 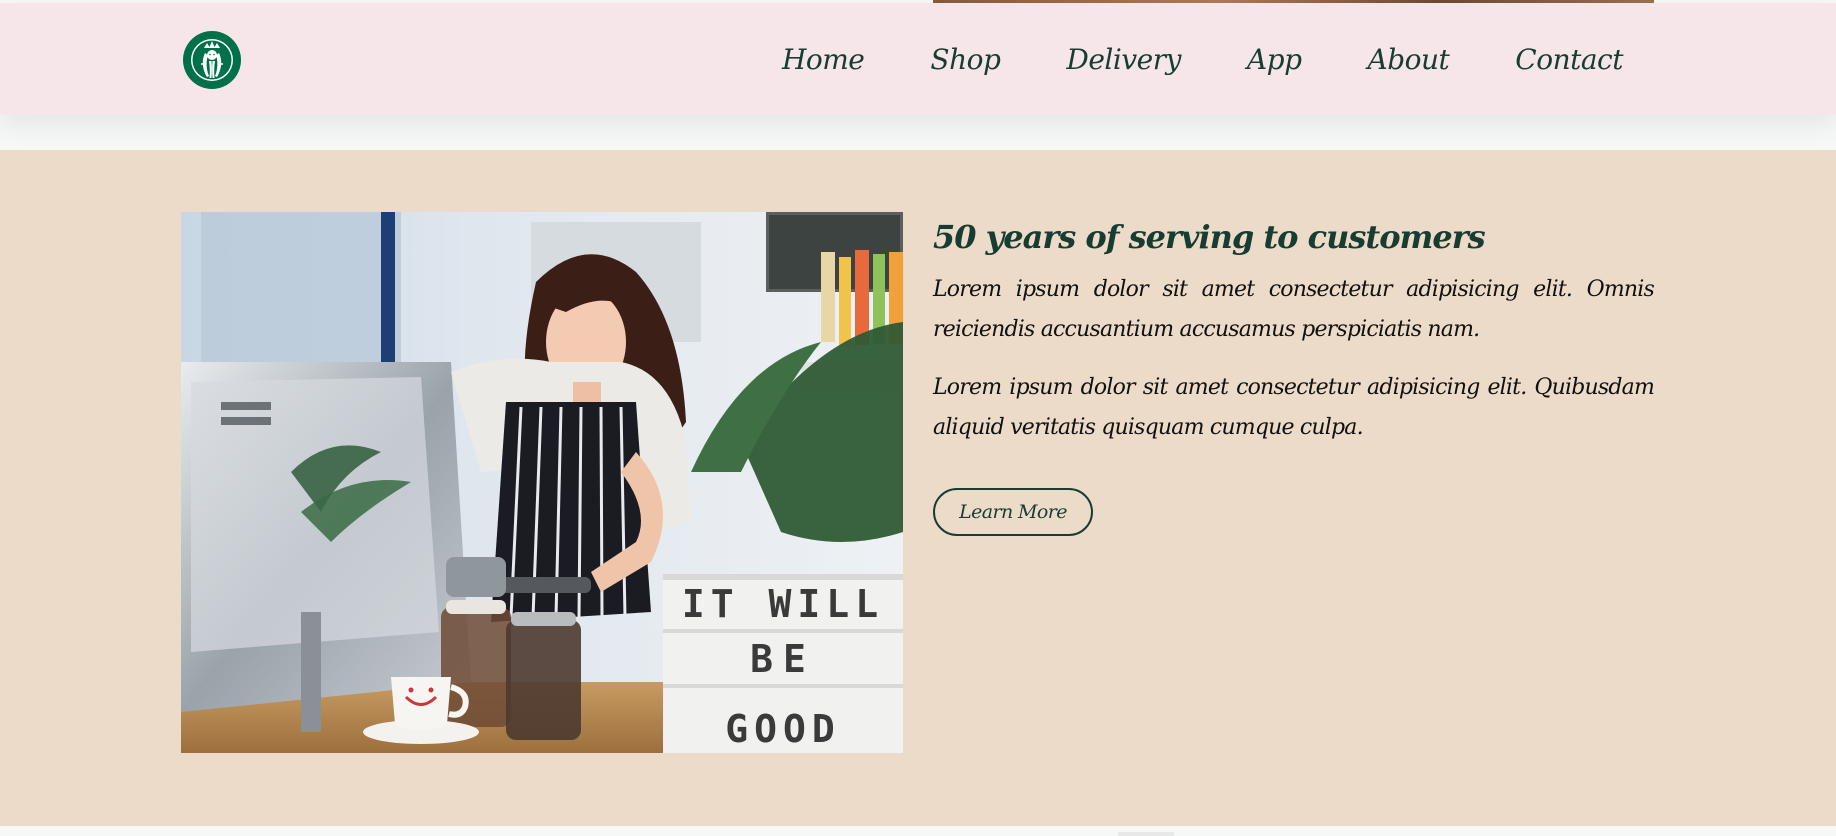 I want to click on lightbox-line-1: IT WILL, so click(x=783, y=604).